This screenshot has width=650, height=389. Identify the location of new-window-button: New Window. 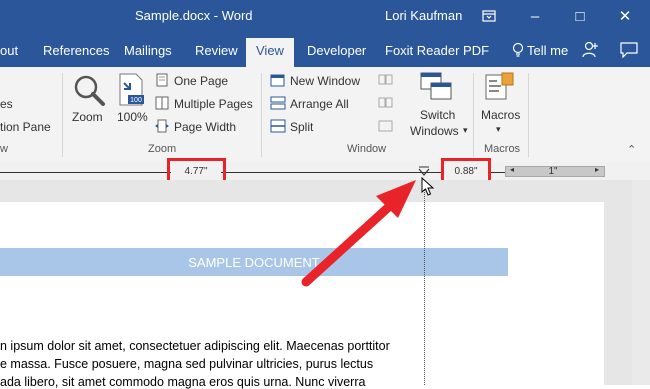
(325, 81).